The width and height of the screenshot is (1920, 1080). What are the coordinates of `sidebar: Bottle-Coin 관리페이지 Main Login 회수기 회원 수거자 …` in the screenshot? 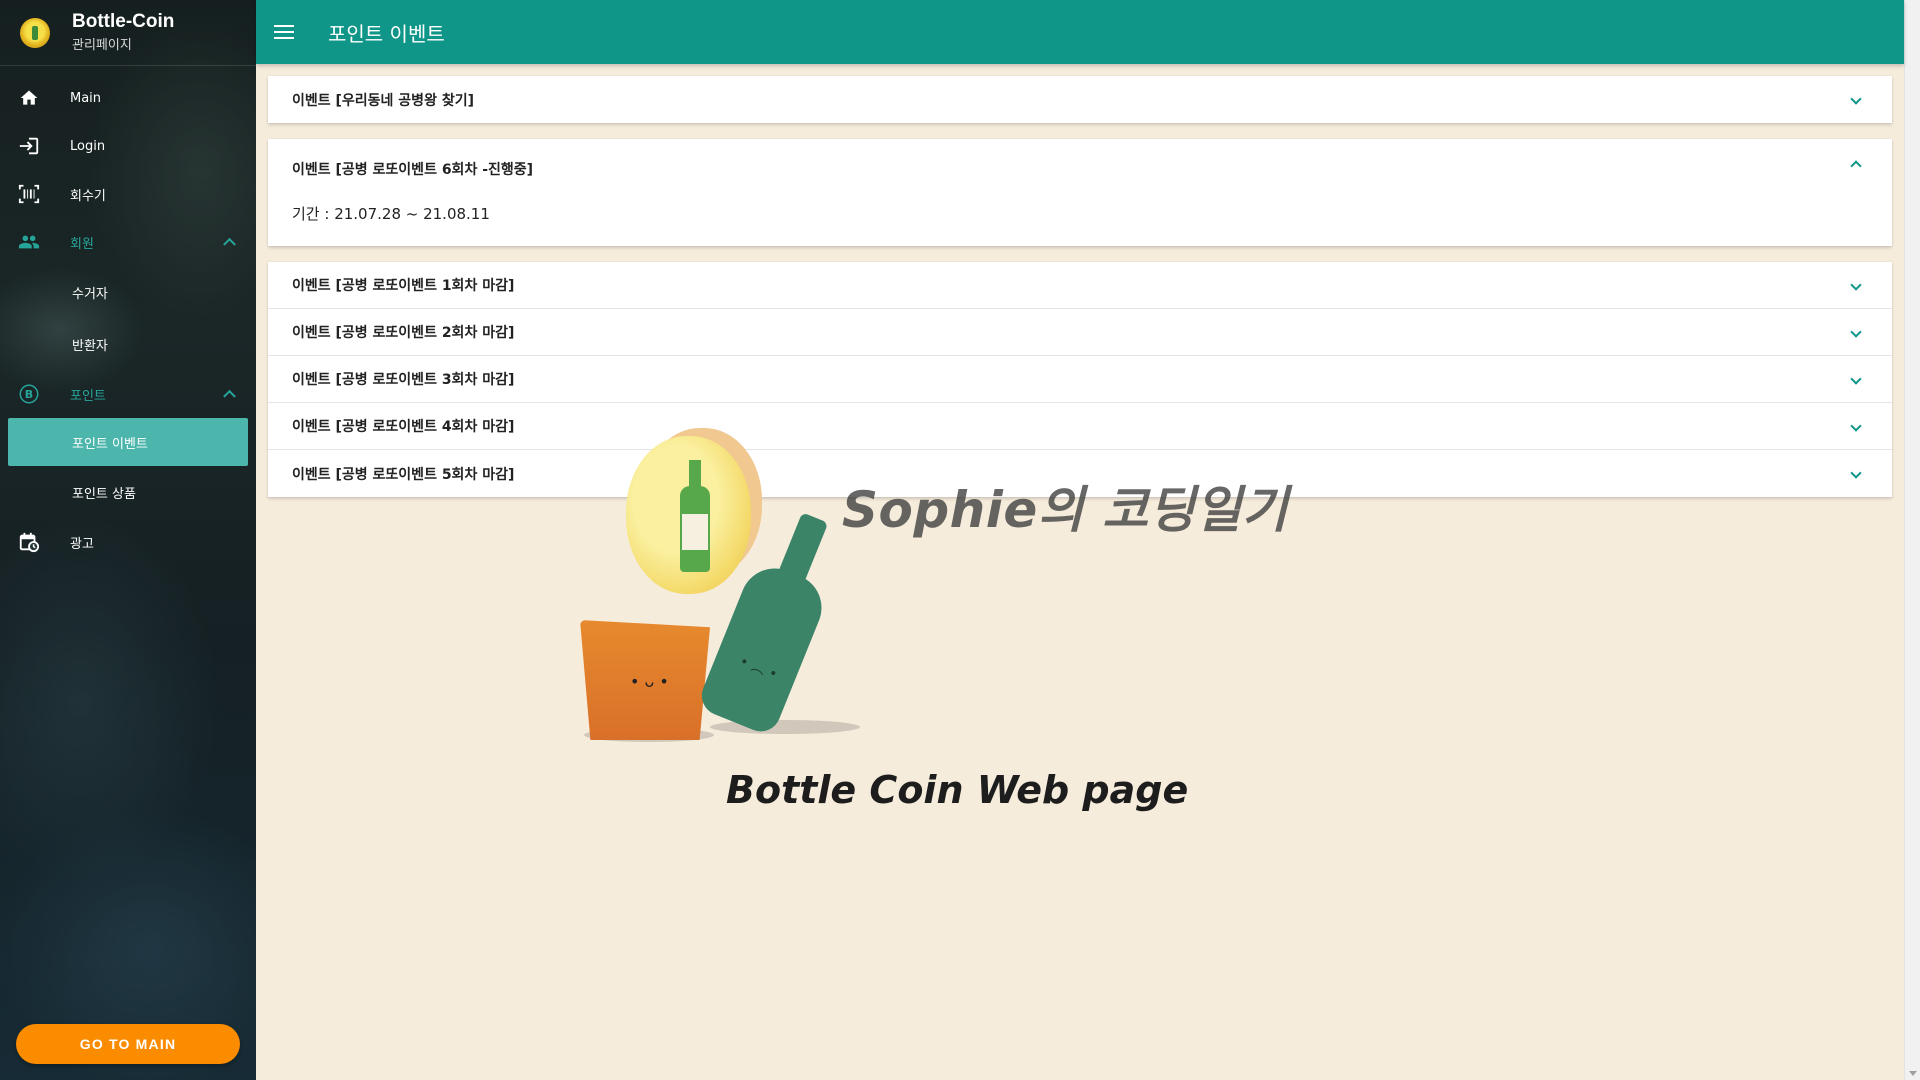 It's located at (128, 540).